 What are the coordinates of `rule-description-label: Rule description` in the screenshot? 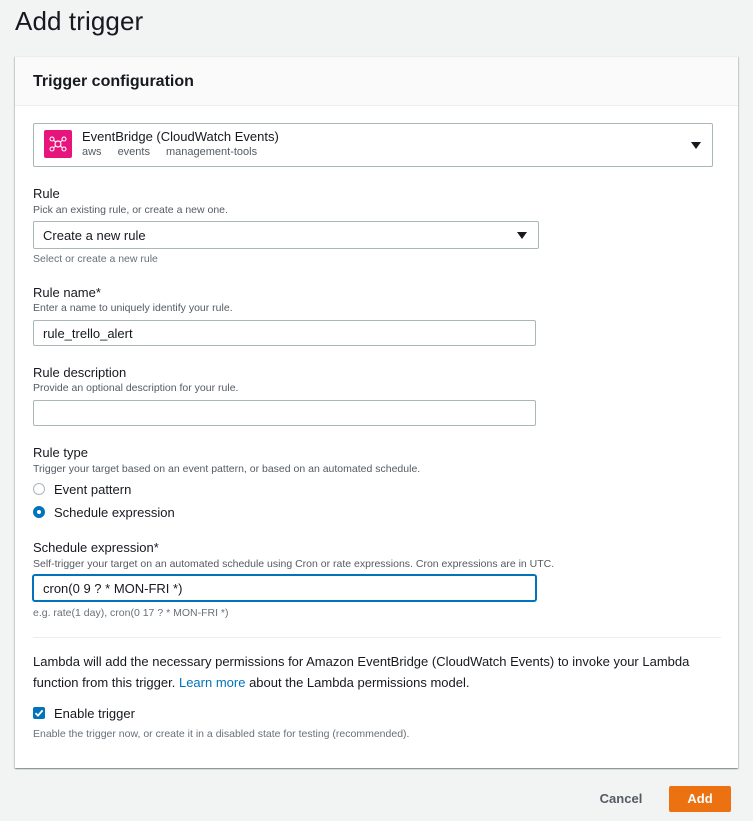 It's located at (80, 372).